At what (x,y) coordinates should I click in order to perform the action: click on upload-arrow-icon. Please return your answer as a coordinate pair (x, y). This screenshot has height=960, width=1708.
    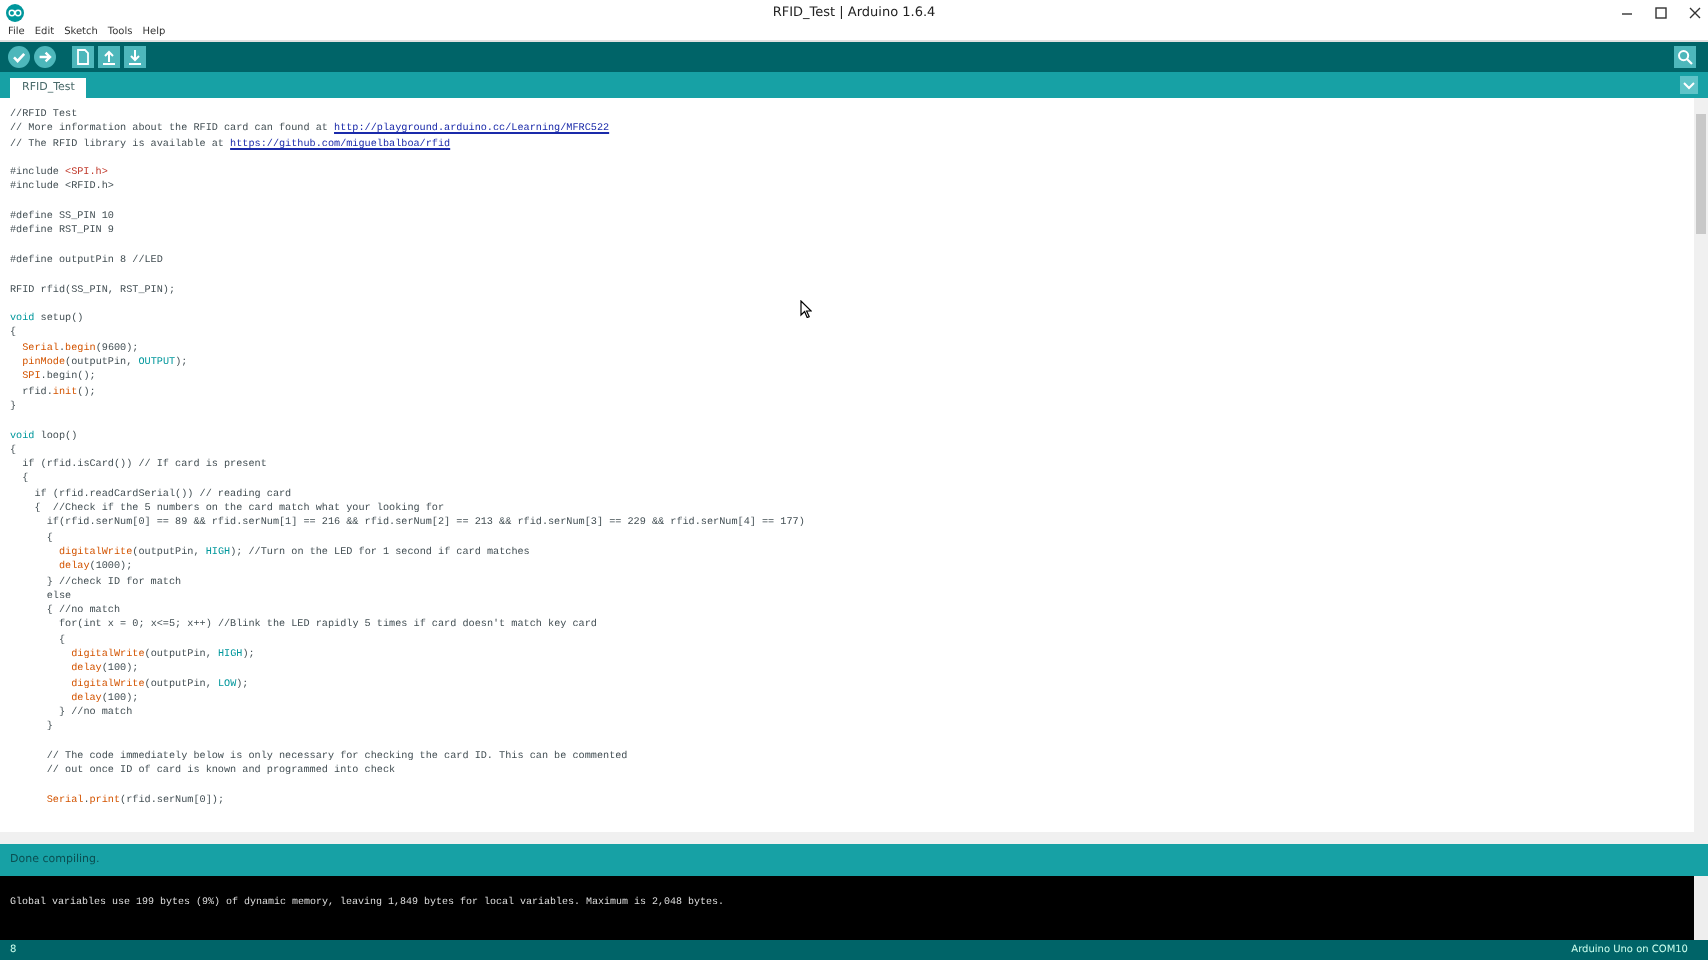
    Looking at the image, I should click on (109, 57).